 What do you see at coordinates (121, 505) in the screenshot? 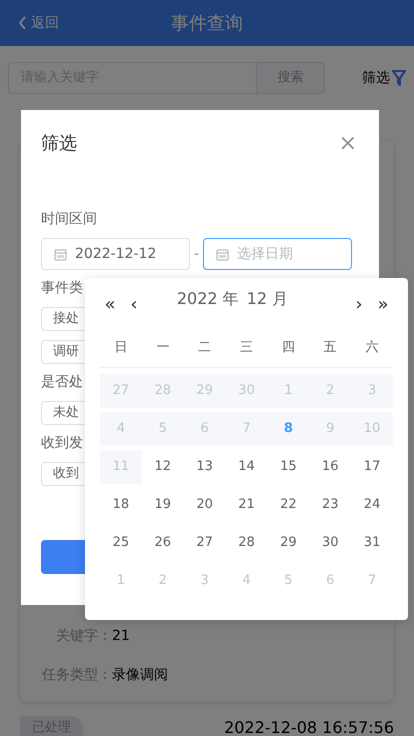
I see `calendar-day: 18` at bounding box center [121, 505].